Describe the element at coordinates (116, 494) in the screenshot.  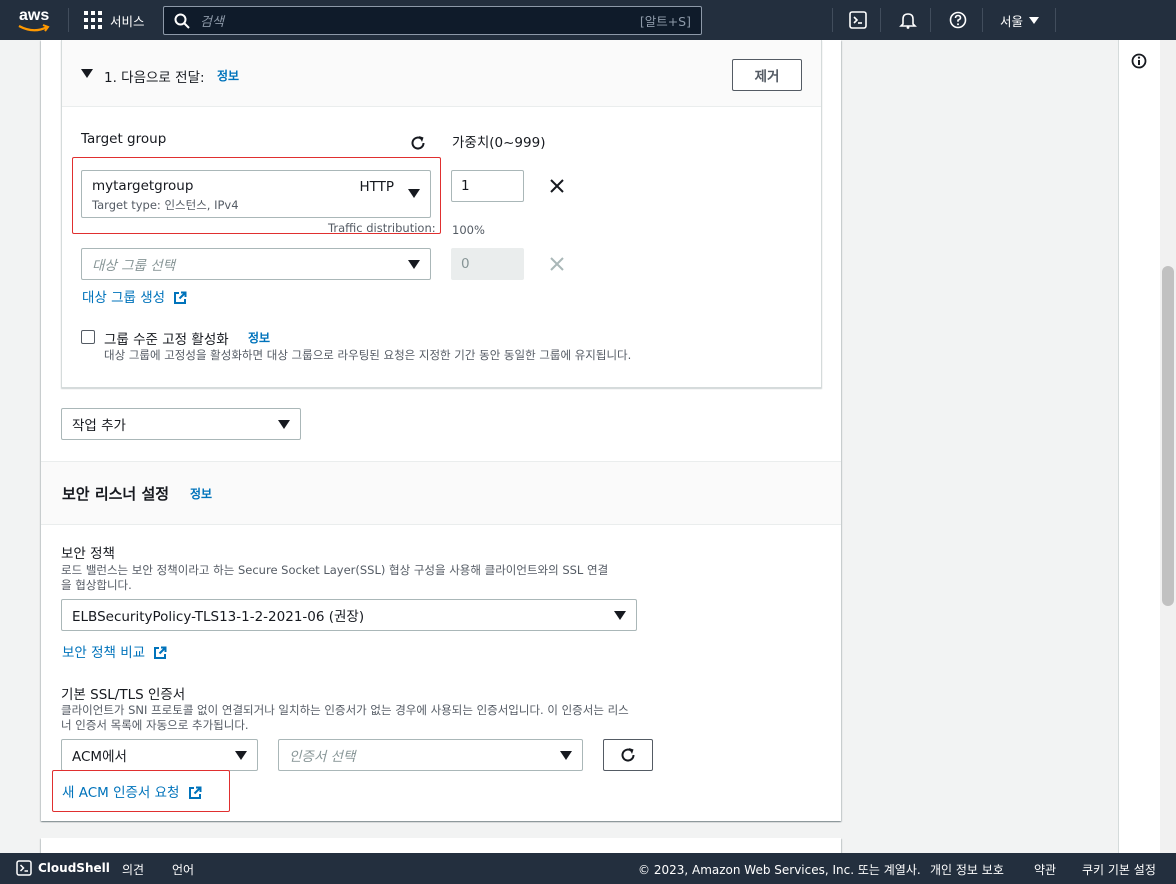
I see `secure-listener-title: 보안 리스너 설정` at that location.